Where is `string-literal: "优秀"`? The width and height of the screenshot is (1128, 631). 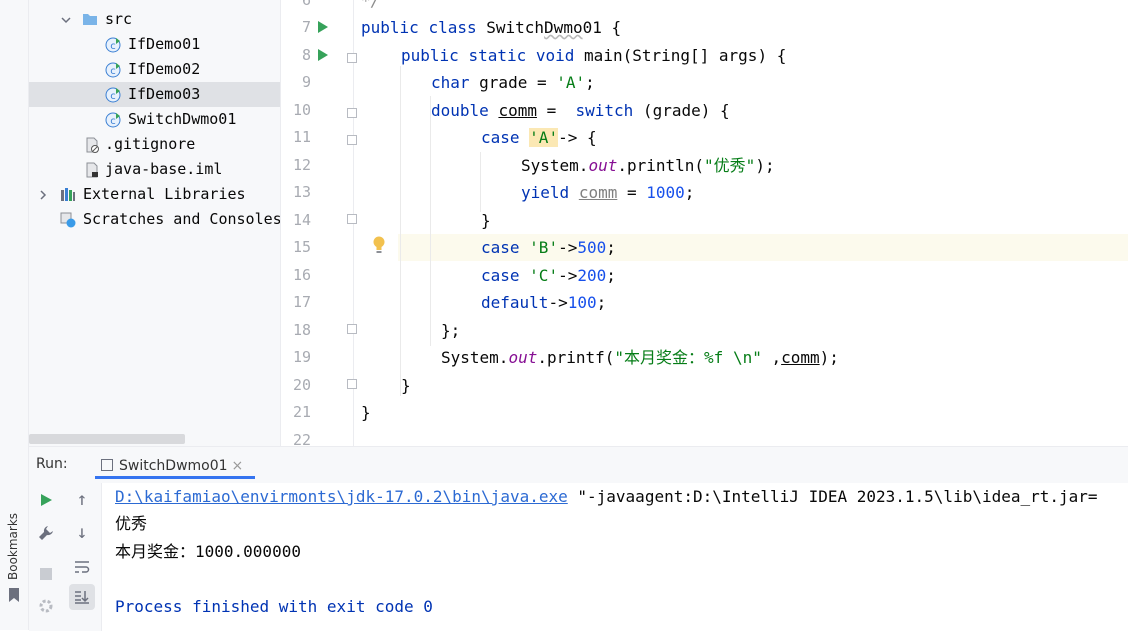
string-literal: "优秀" is located at coordinates (730, 165).